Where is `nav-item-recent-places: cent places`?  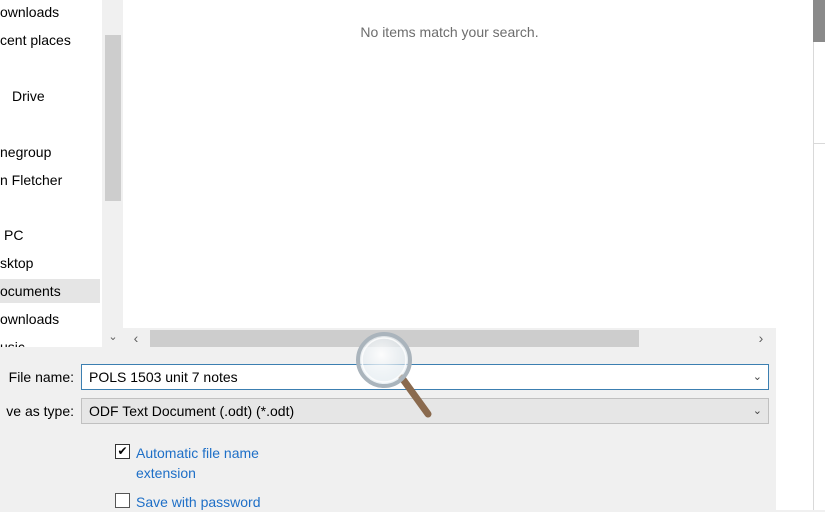 nav-item-recent-places: cent places is located at coordinates (50, 40).